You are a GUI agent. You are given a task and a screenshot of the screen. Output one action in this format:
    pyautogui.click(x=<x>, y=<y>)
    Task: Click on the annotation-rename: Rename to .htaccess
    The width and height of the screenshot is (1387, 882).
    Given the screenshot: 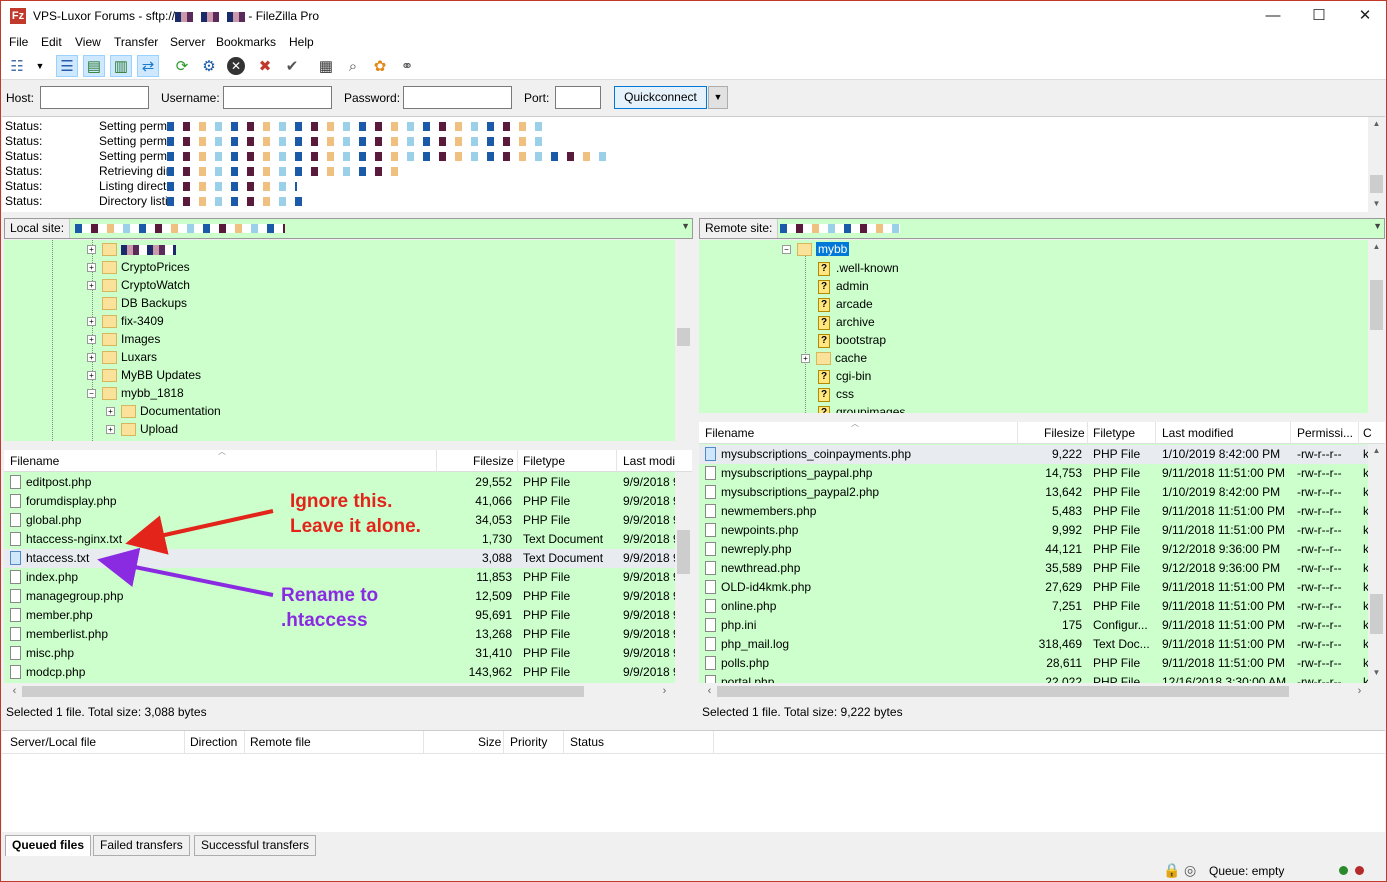 What is the action you would take?
    pyautogui.click(x=330, y=608)
    